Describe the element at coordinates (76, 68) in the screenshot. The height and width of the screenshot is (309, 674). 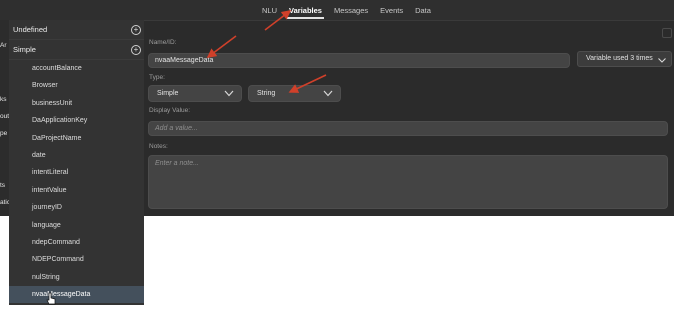
I see `list-item: accountBalance` at that location.